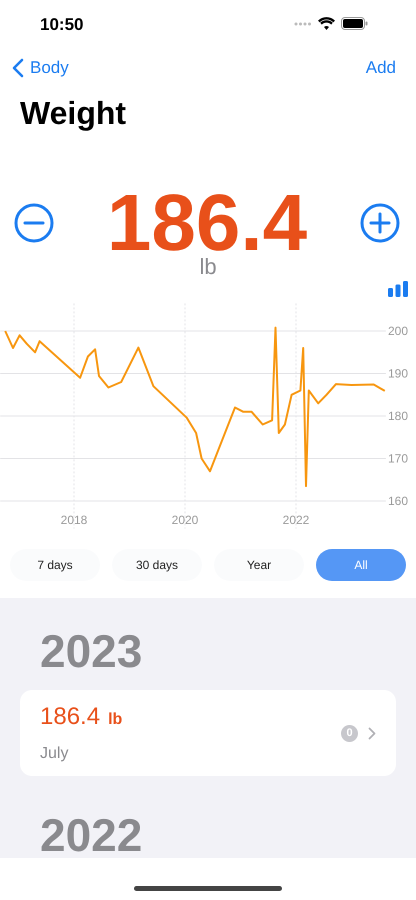  Describe the element at coordinates (40, 68) in the screenshot. I see `back-button: Body` at that location.